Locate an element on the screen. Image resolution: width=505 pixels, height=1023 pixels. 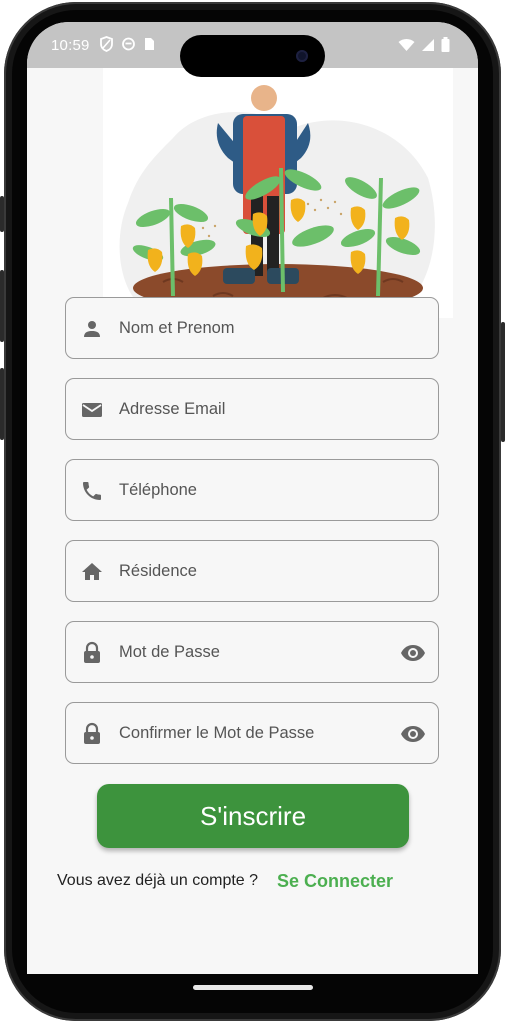
phone-placeholder: Téléphone is located at coordinates (158, 490).